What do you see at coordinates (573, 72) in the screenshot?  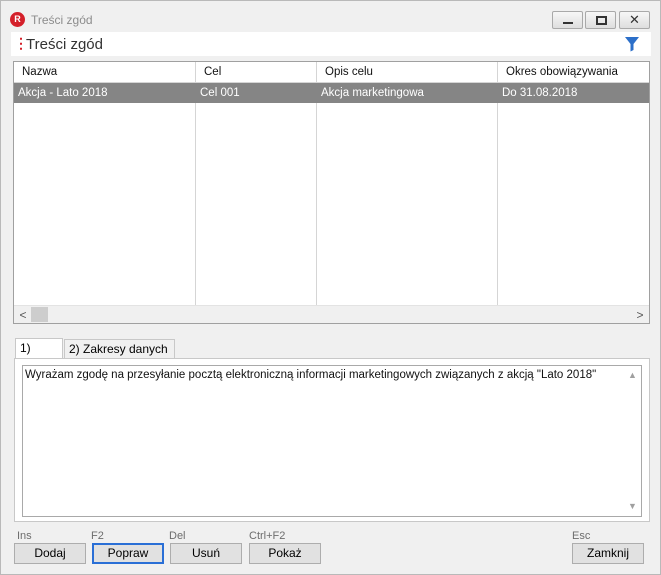 I see `column-header-validity-period: Okres obowiązywania` at bounding box center [573, 72].